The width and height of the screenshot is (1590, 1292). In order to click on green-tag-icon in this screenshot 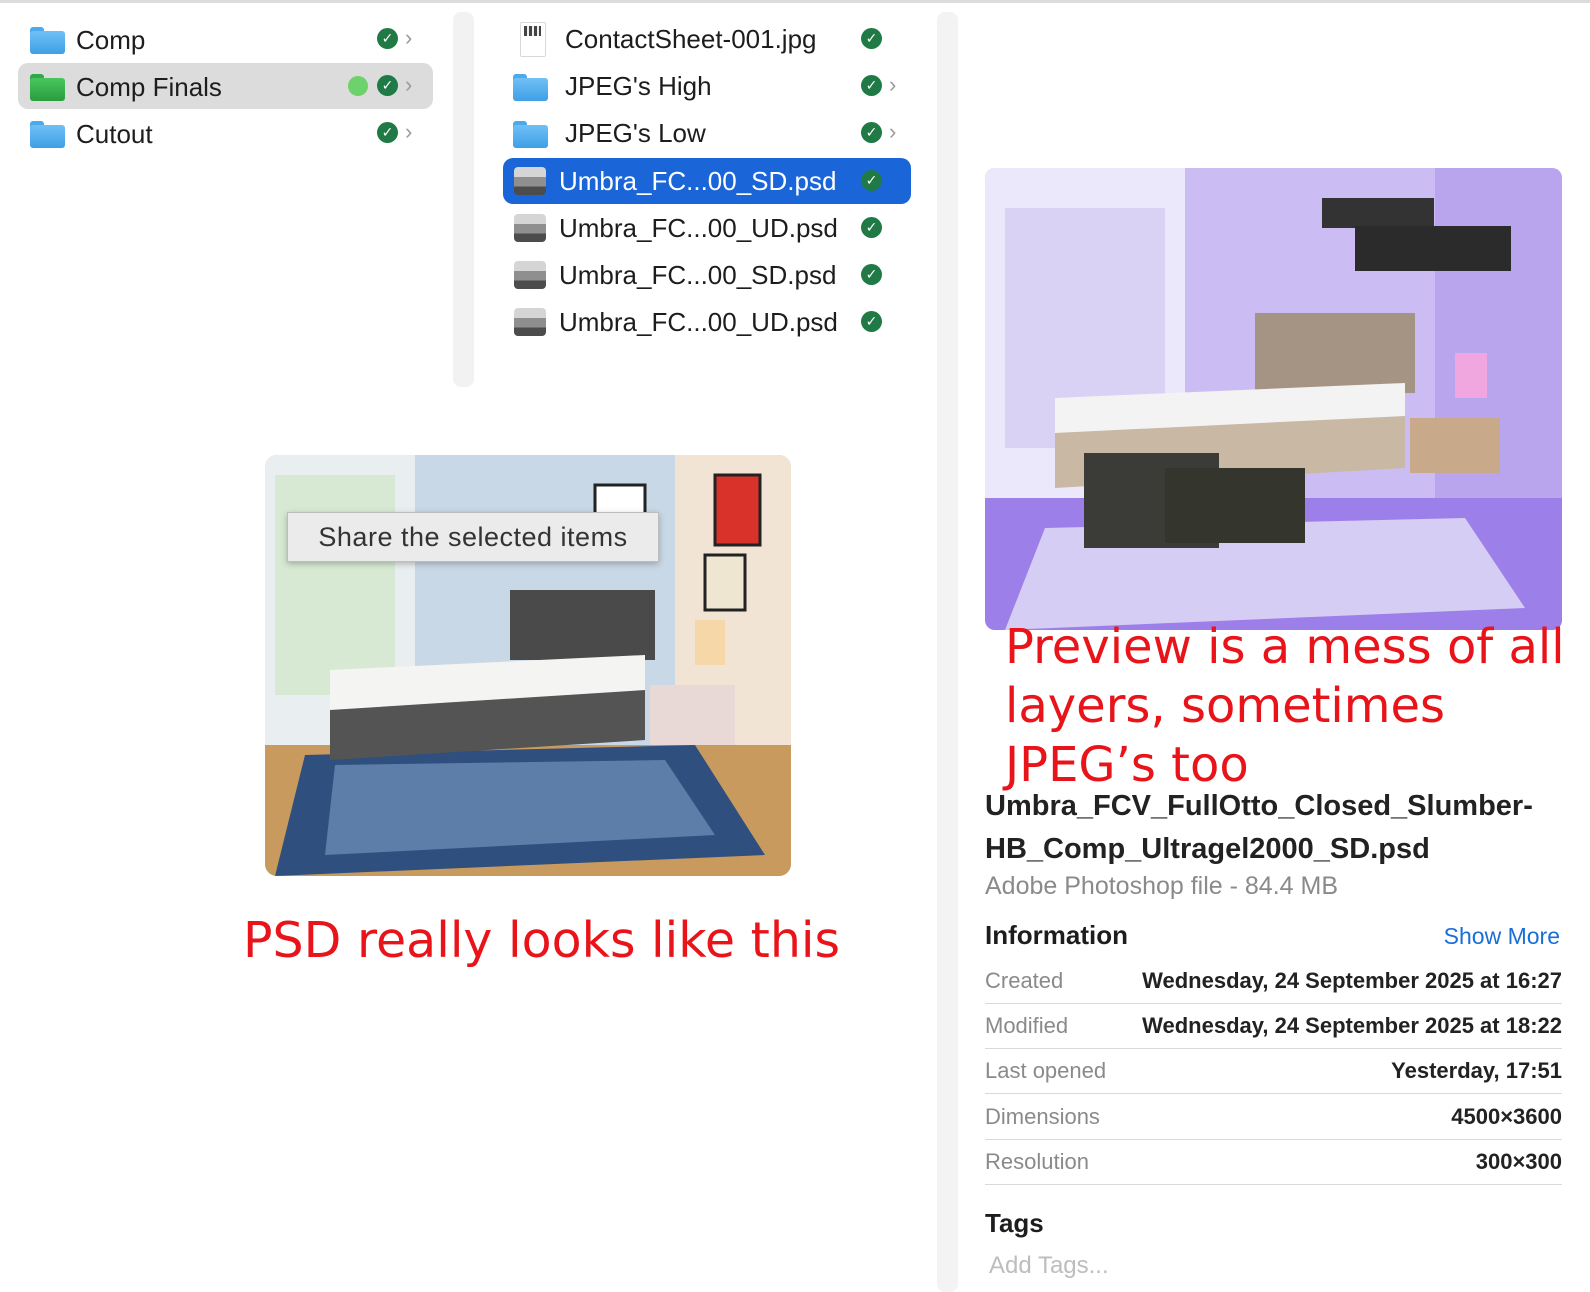, I will do `click(358, 86)`.